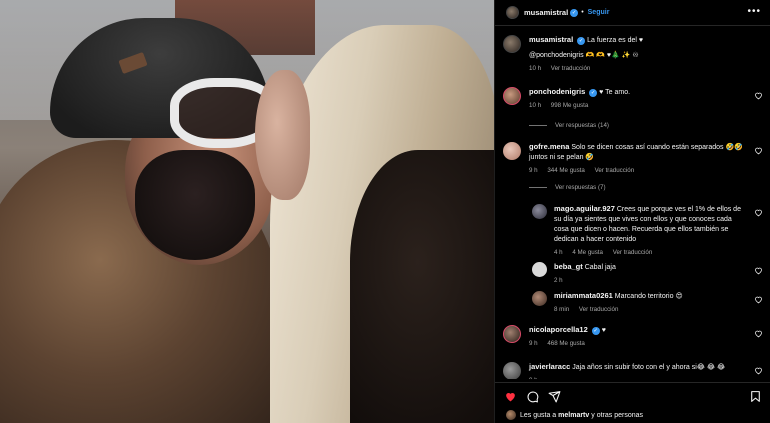 The width and height of the screenshot is (770, 423). Describe the element at coordinates (603, 330) in the screenshot. I see `comment-text: ♥` at that location.